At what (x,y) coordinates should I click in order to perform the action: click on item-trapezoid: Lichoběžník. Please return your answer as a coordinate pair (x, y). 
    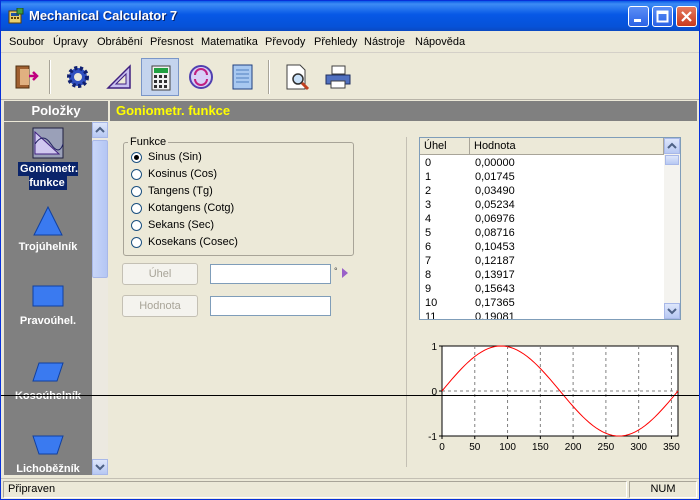
    Looking at the image, I should click on (48, 448).